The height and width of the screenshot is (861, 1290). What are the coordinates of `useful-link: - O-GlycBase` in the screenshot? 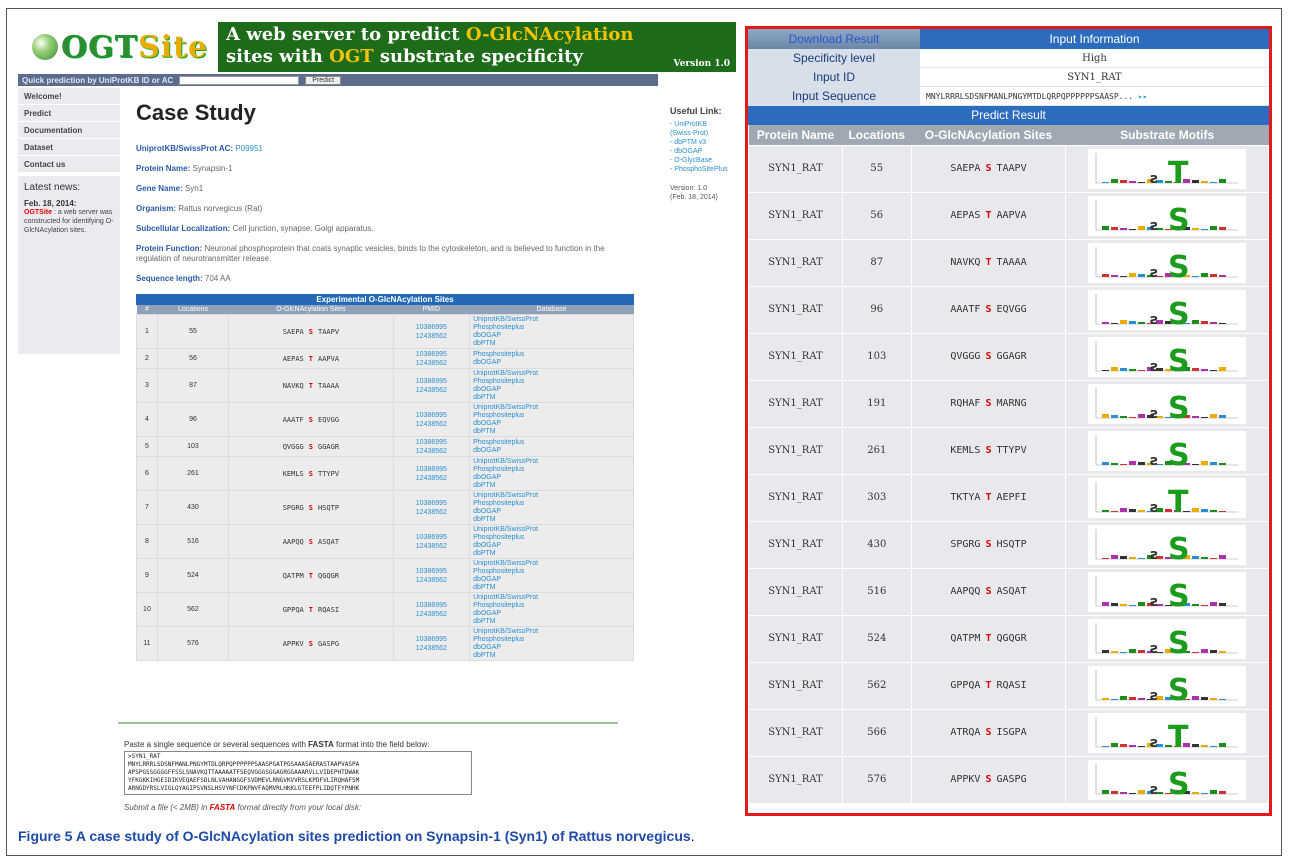 It's located at (703, 160).